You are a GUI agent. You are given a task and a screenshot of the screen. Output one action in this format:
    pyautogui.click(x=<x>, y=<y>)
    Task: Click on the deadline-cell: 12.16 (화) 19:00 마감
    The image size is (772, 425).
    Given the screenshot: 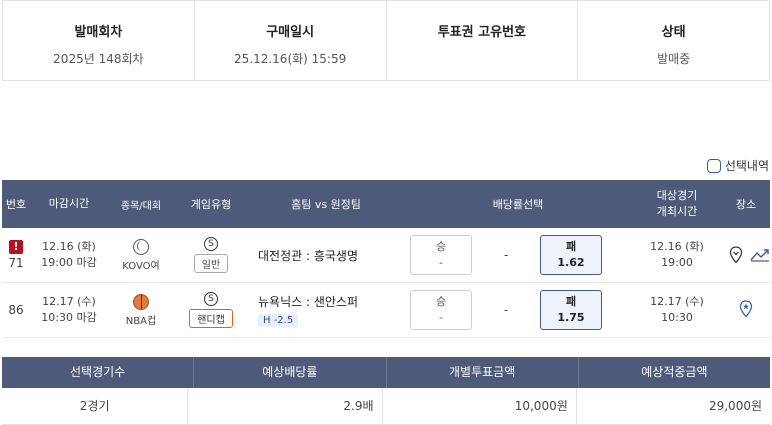 What is the action you would take?
    pyautogui.click(x=69, y=255)
    